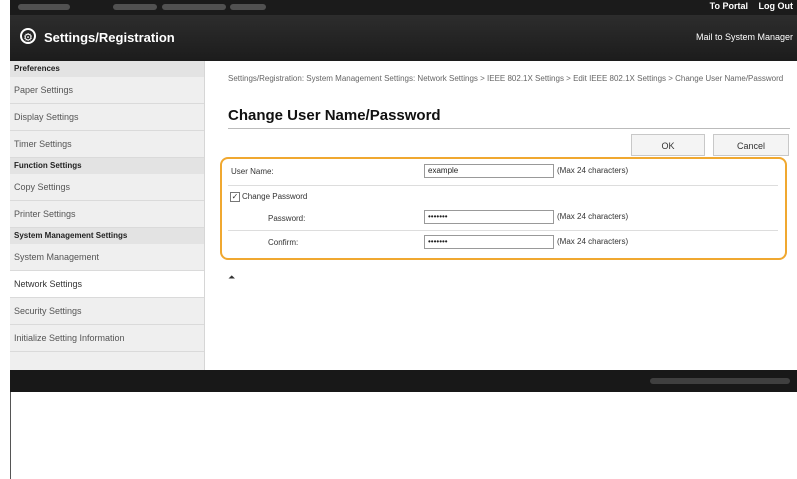 The width and height of the screenshot is (797, 479). What do you see at coordinates (509, 128) in the screenshot?
I see `title-divider` at bounding box center [509, 128].